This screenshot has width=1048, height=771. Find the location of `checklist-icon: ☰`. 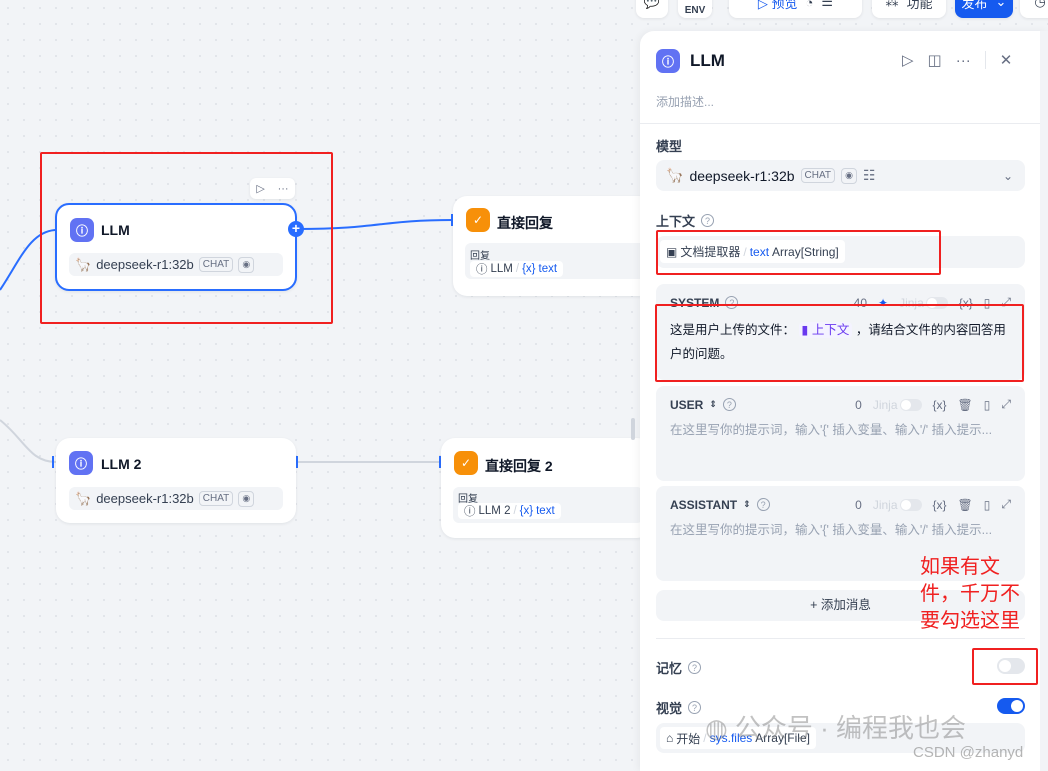

checklist-icon: ☰ is located at coordinates (827, 5).